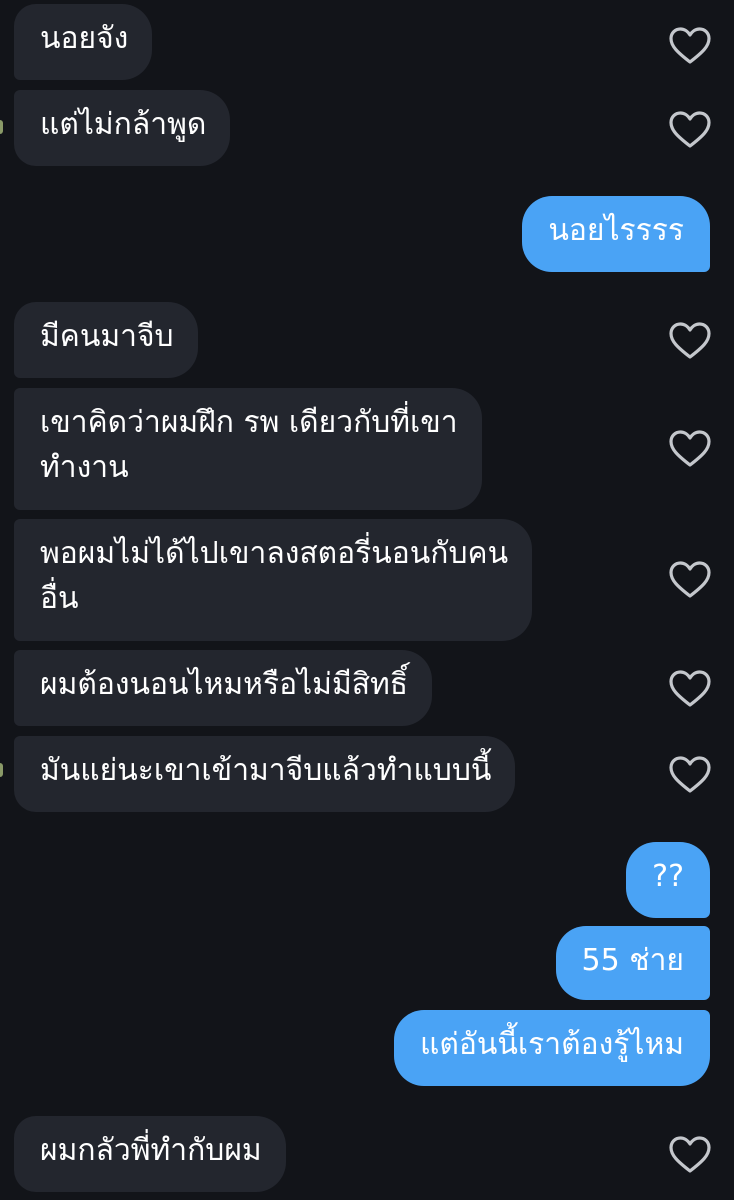  I want to click on outgoing-message-bubble: แต่อันนี้เราต้องรู้ไหม, so click(552, 1048).